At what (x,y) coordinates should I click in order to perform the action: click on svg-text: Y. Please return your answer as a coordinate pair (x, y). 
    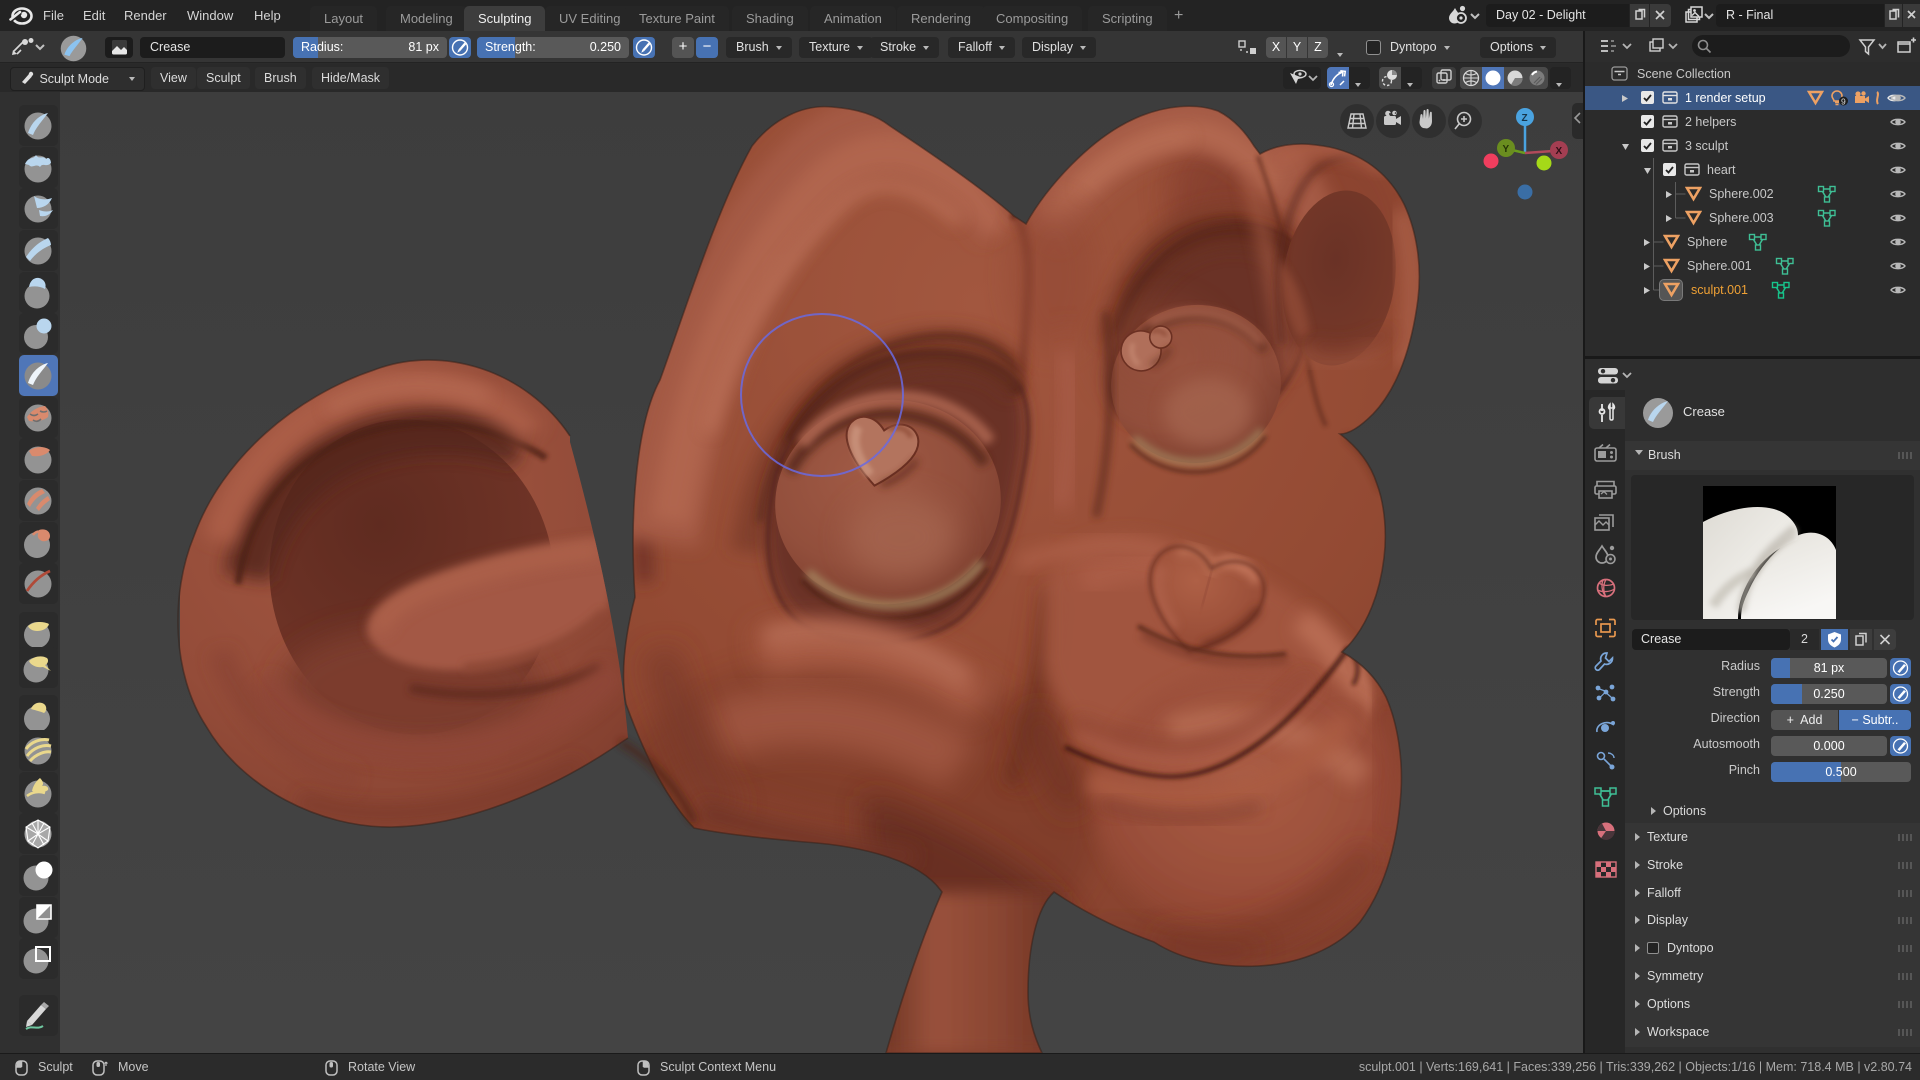
    Looking at the image, I should click on (1506, 149).